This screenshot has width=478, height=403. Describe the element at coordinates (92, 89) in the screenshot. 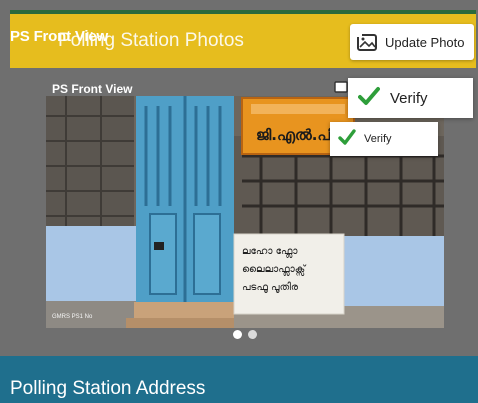

I see `photo-caption: PS Front View` at that location.